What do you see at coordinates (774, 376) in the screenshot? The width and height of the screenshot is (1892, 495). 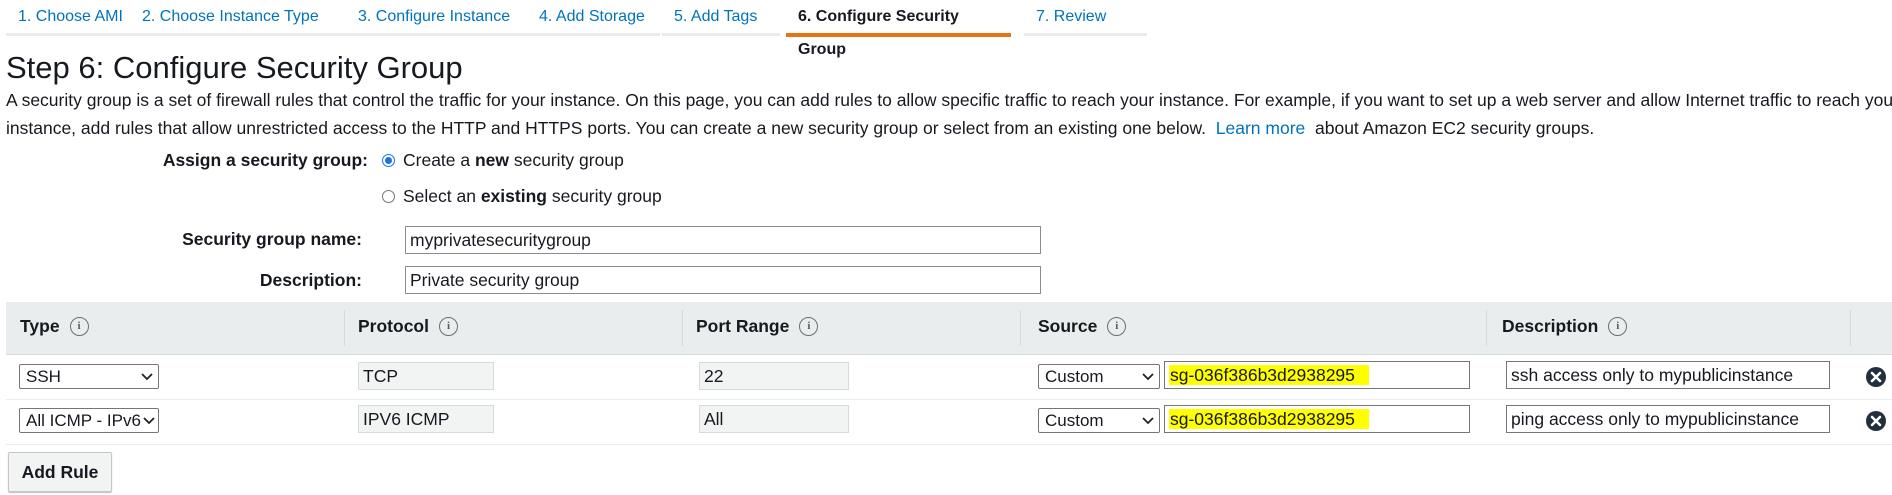 I see `port-range-field: 22` at bounding box center [774, 376].